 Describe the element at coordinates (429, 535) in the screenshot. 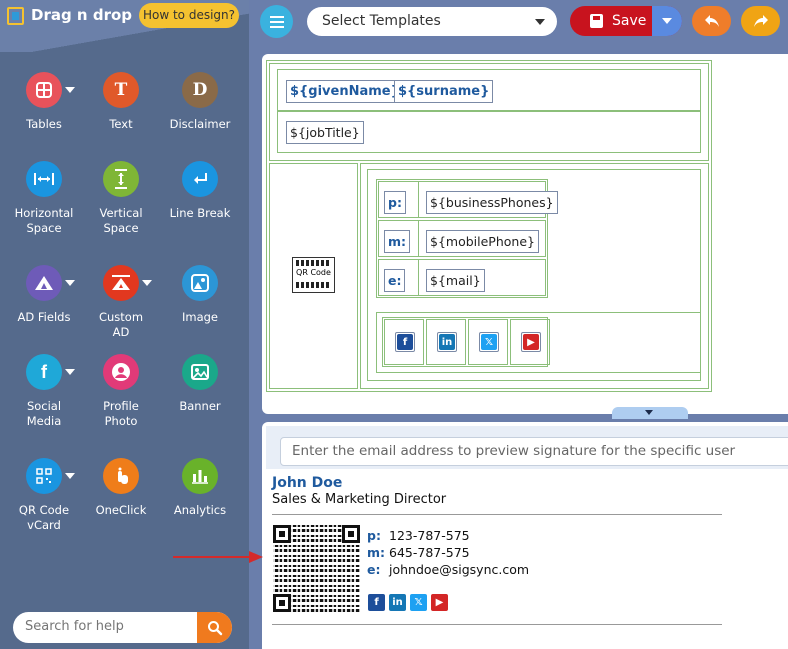

I see `preview-contact-value: 123-787-575` at that location.